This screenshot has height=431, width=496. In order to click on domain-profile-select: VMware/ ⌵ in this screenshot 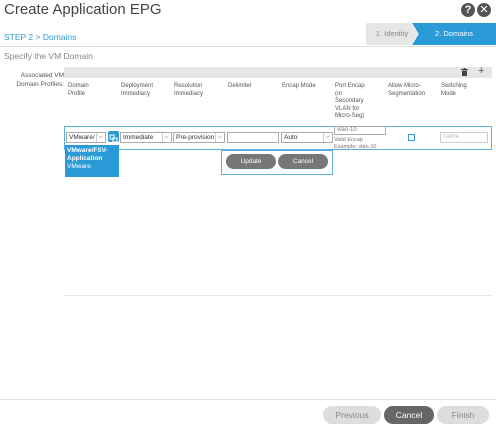, I will do `click(86, 137)`.